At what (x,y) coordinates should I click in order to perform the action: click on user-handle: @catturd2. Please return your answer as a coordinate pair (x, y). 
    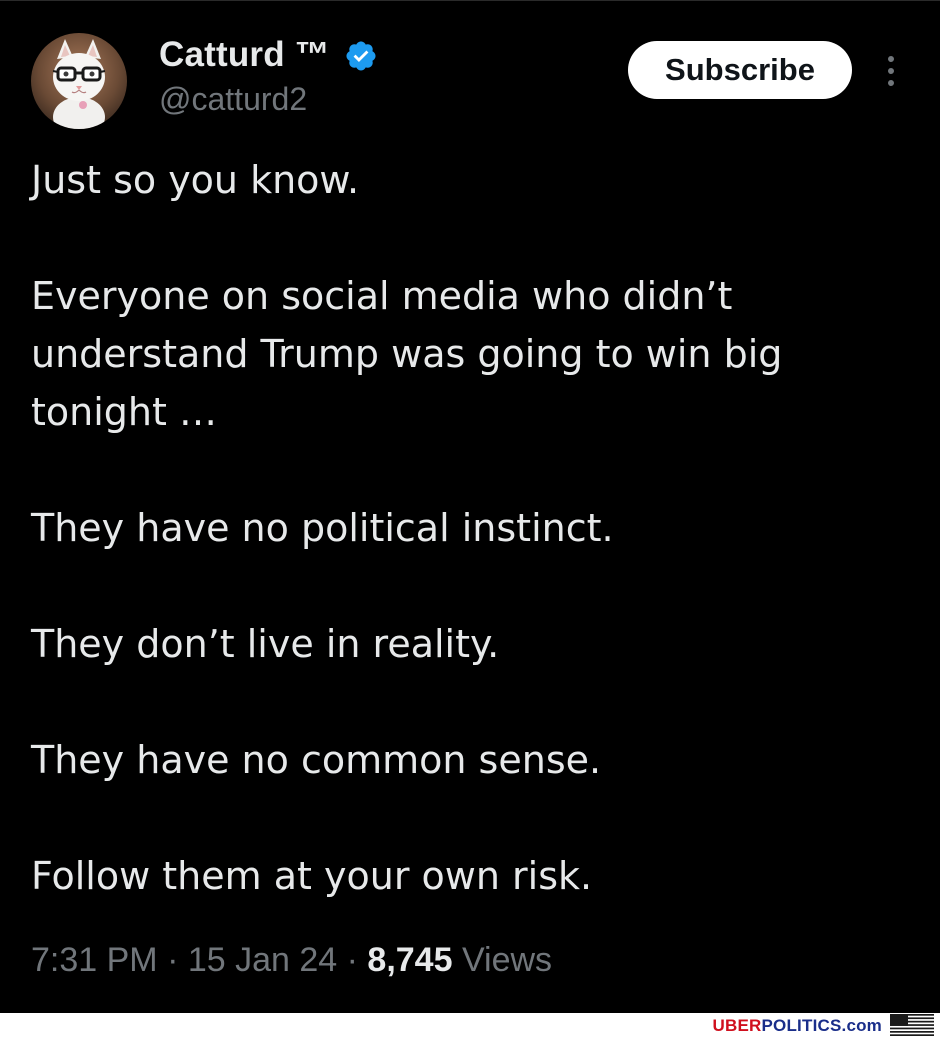
    Looking at the image, I should click on (233, 99).